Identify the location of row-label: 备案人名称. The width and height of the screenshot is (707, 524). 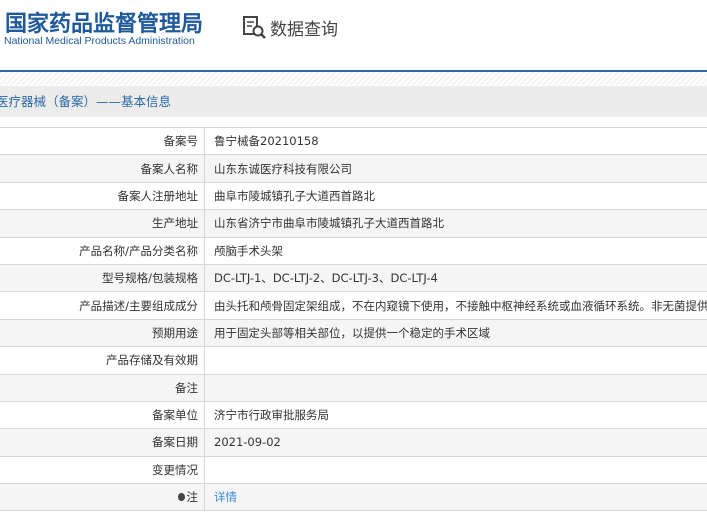
(102, 168).